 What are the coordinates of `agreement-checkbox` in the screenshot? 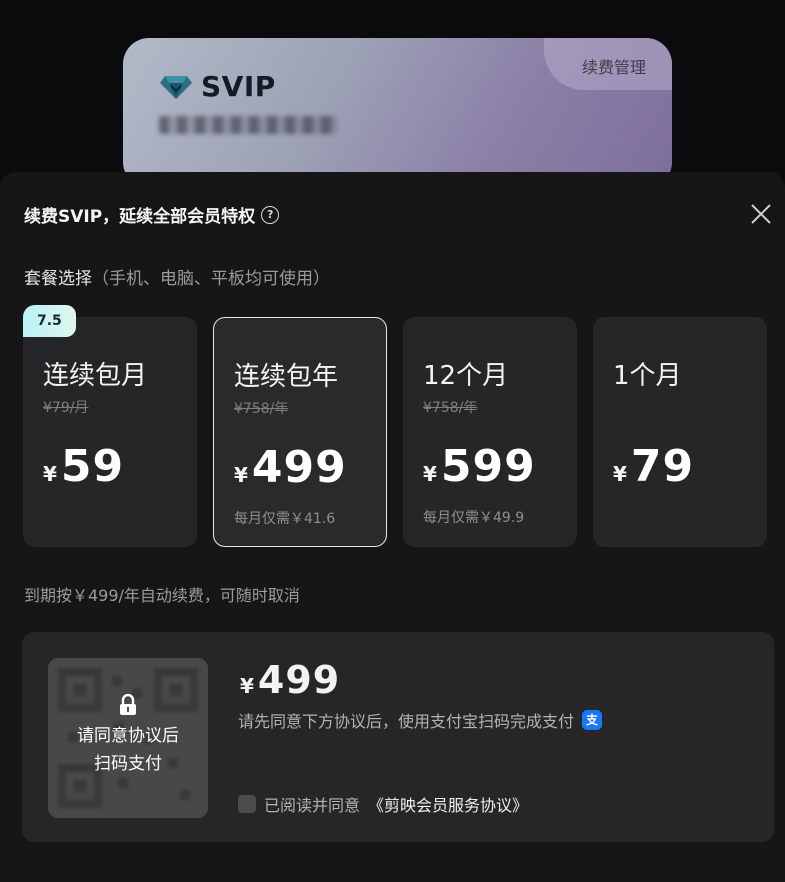 It's located at (247, 804).